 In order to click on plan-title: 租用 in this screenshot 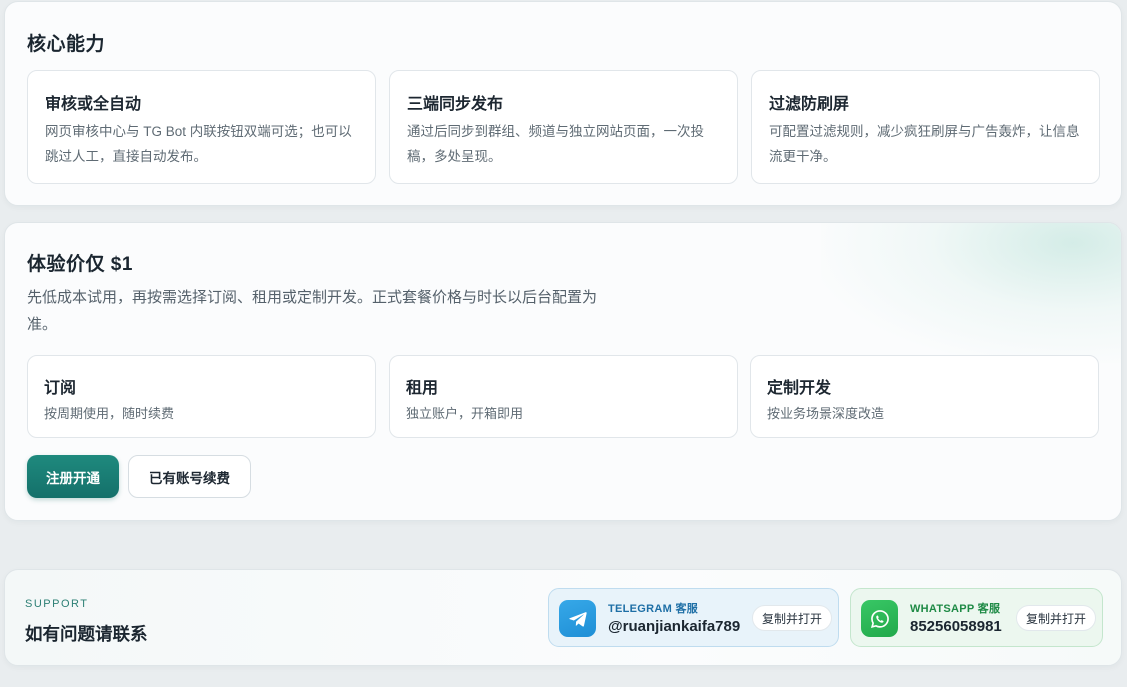, I will do `click(422, 388)`.